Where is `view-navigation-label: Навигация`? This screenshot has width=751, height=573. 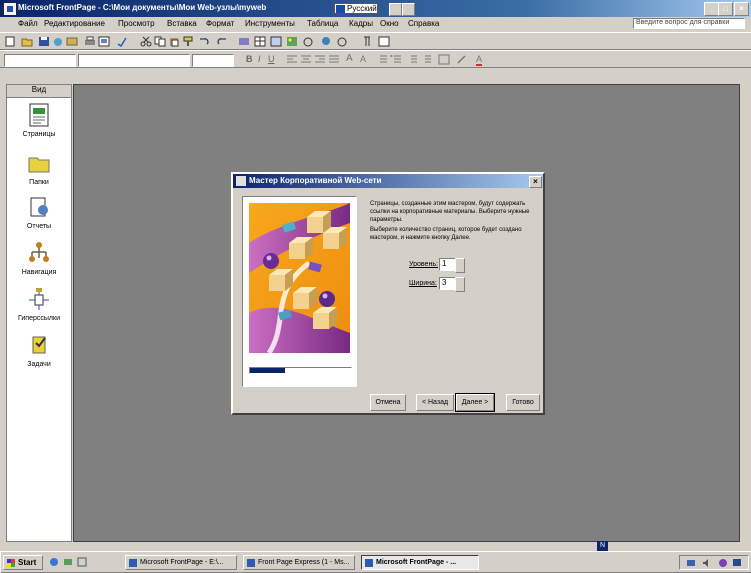
view-navigation-label: Навигация is located at coordinates (39, 272).